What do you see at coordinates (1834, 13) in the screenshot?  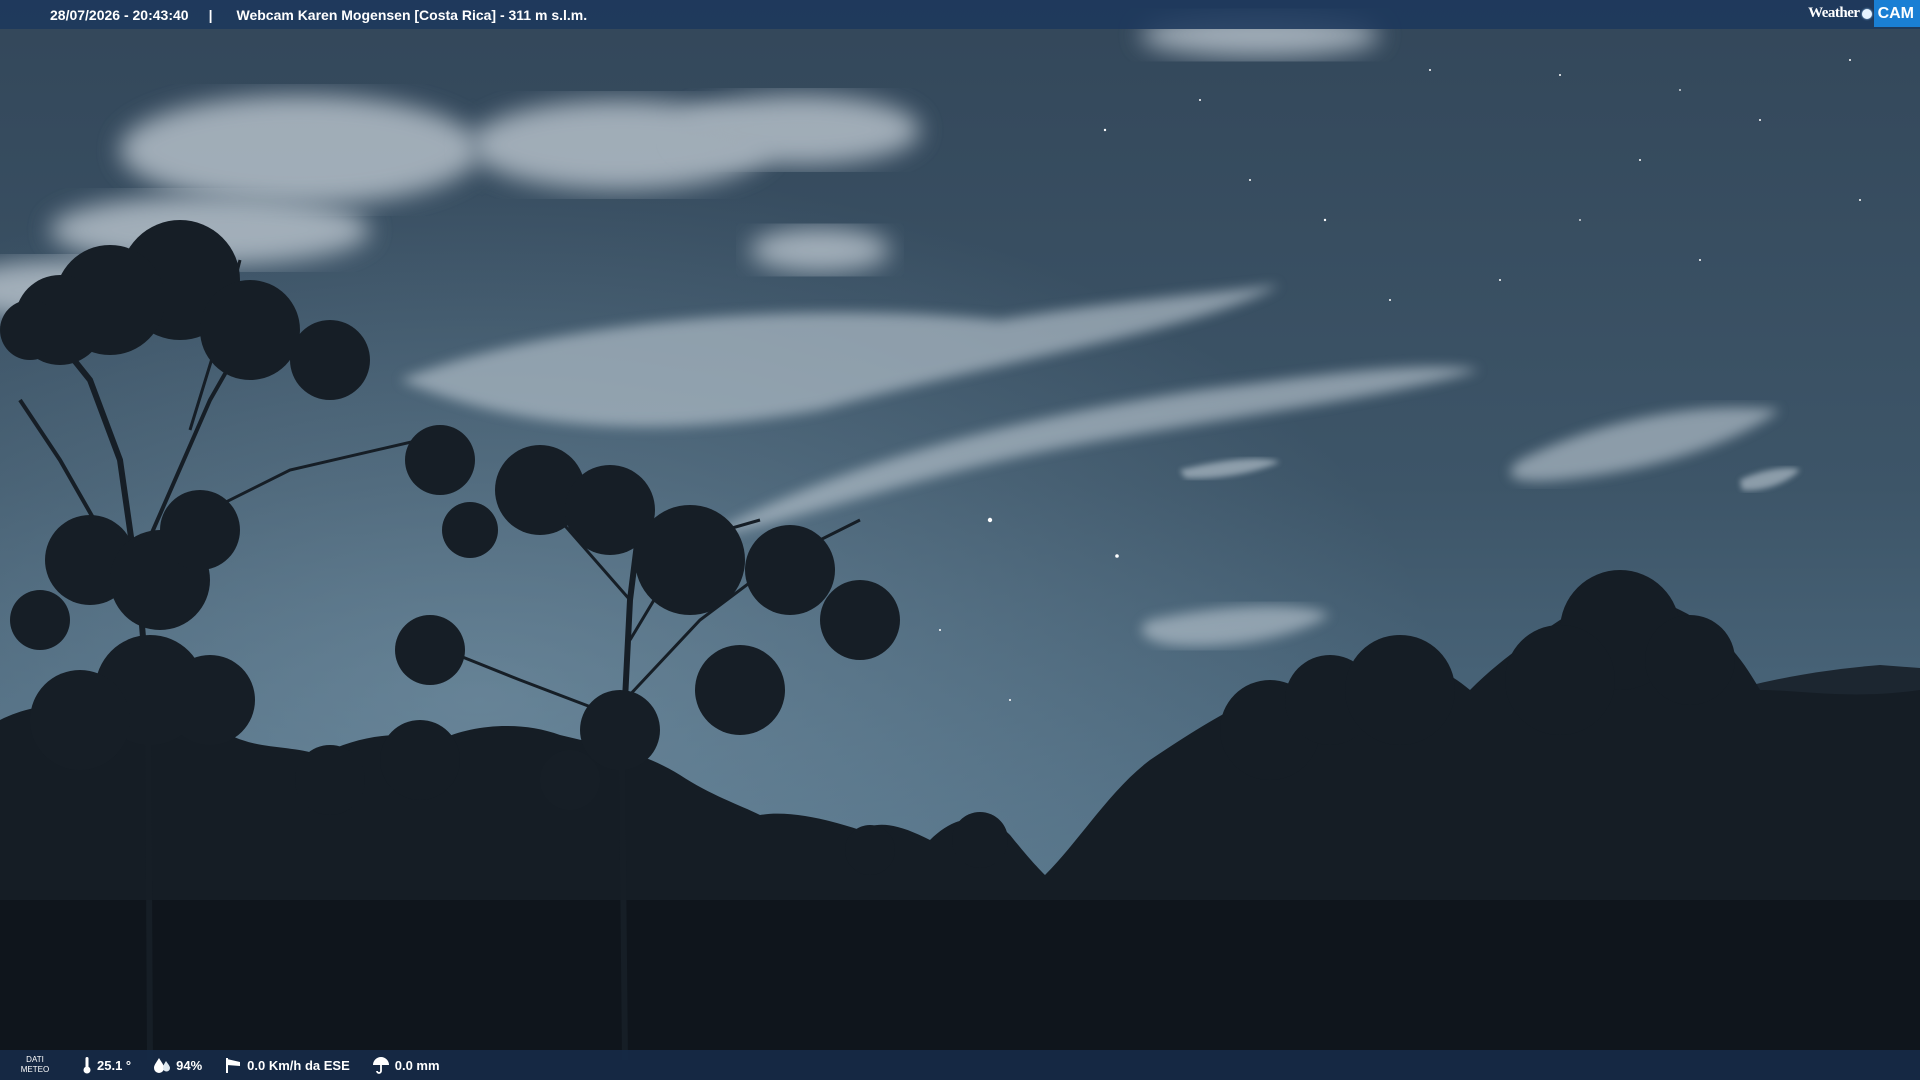 I see `logo-weather-text: Weather` at bounding box center [1834, 13].